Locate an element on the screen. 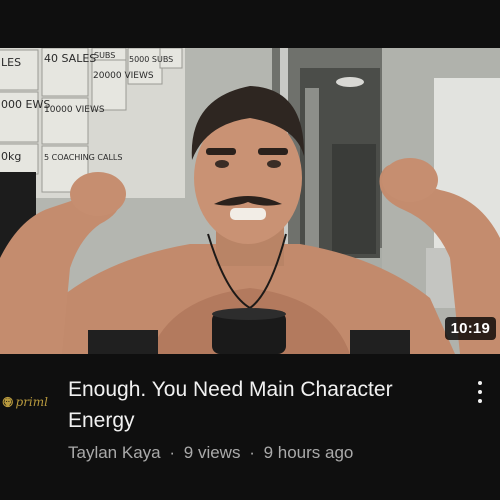 This screenshot has width=500, height=500. whiteboard-note: LES is located at coordinates (11, 62).